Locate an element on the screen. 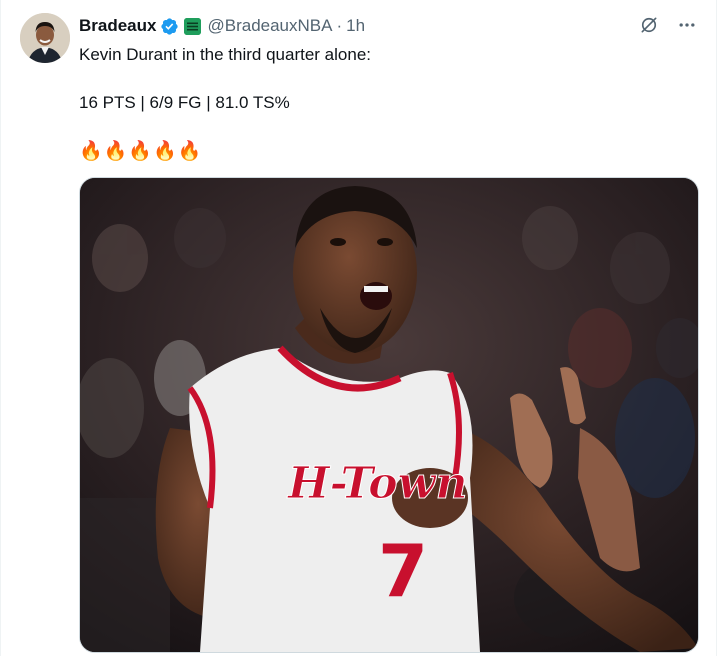 The width and height of the screenshot is (717, 656). grok-icon is located at coordinates (649, 25).